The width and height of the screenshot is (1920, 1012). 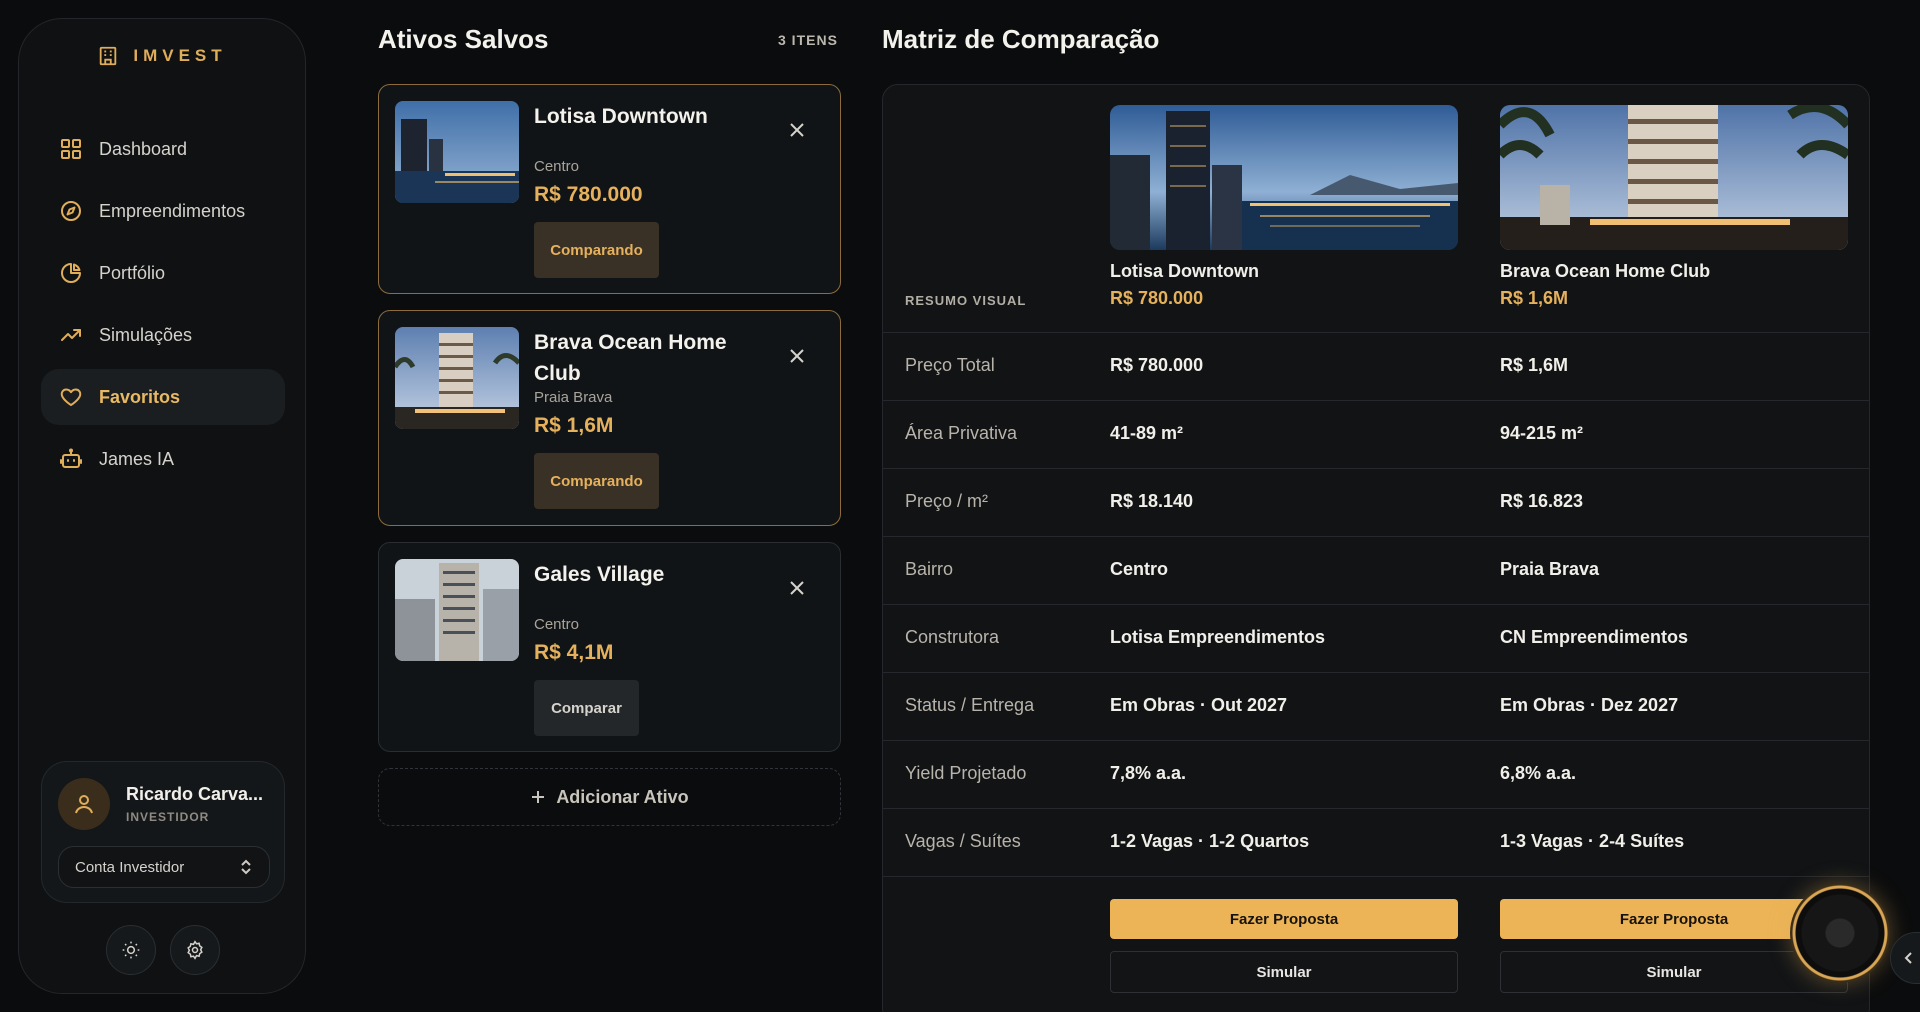 What do you see at coordinates (146, 334) in the screenshot?
I see `nav-label: Simulações` at bounding box center [146, 334].